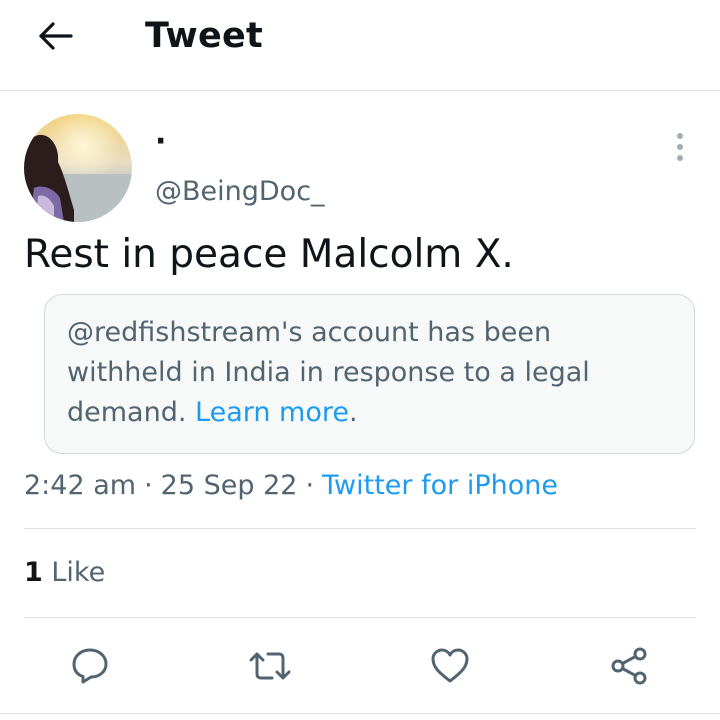  I want to click on like-label: Like, so click(78, 572).